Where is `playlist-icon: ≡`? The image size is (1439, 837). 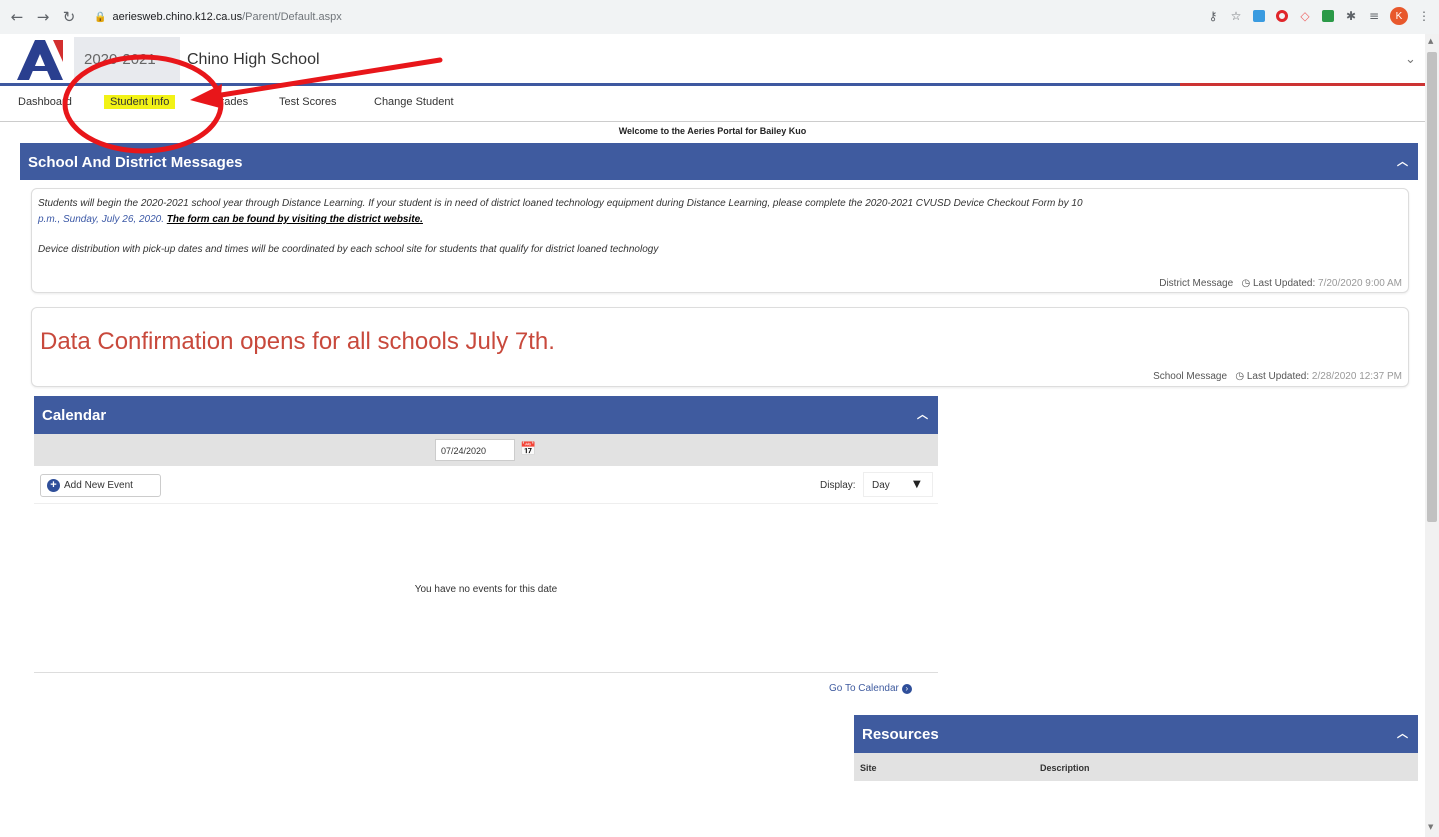
playlist-icon: ≡ is located at coordinates (1374, 16).